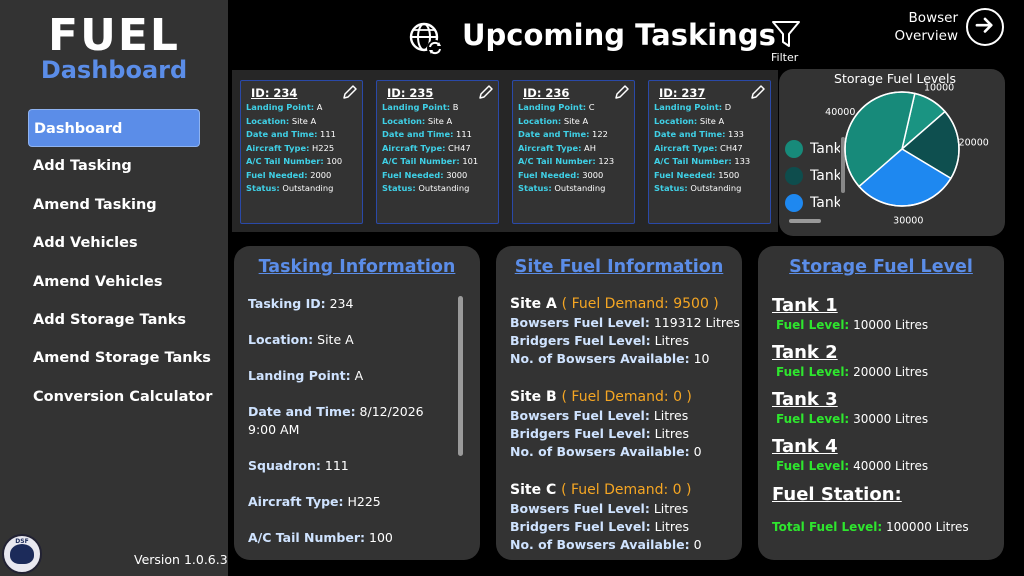 The image size is (1024, 576). What do you see at coordinates (827, 527) in the screenshot?
I see `field-label: Total Fuel Level:` at bounding box center [827, 527].